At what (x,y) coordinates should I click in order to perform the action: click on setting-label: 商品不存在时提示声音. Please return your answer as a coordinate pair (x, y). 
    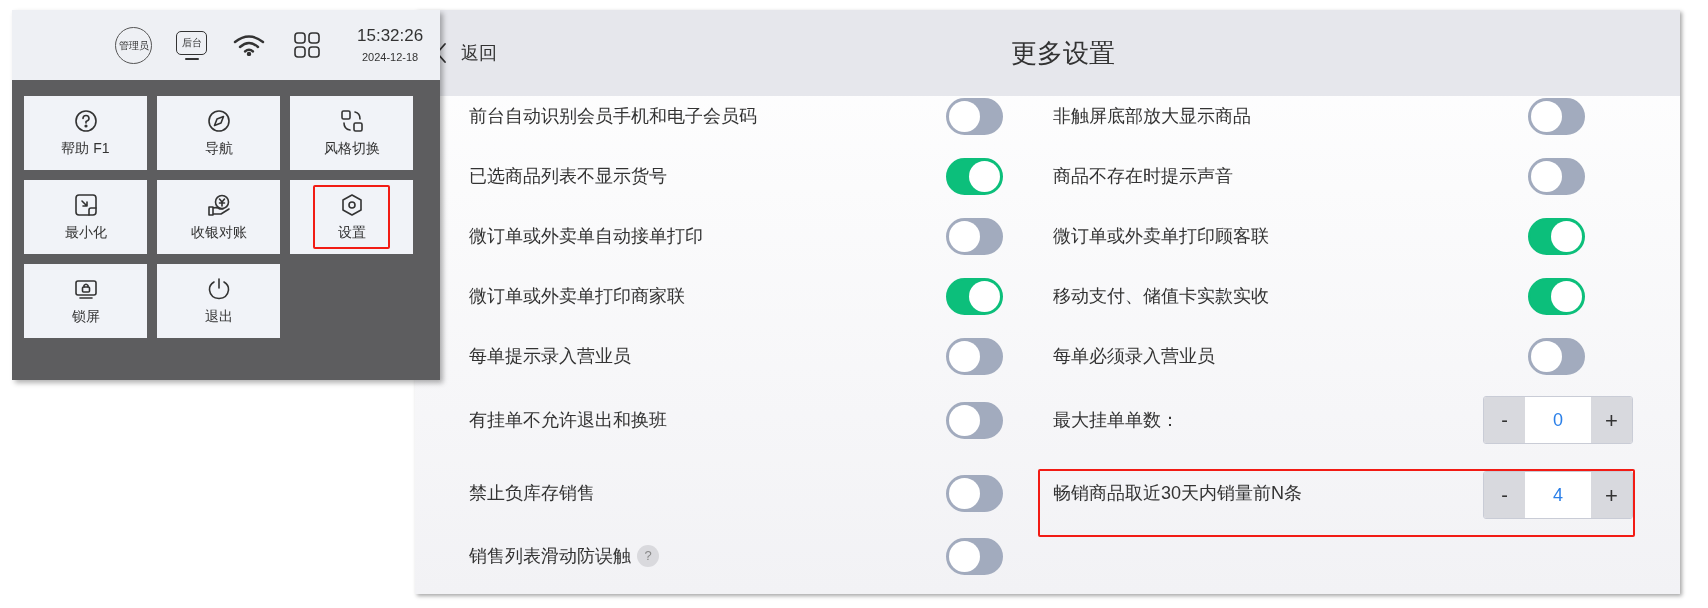
    Looking at the image, I should click on (1143, 176).